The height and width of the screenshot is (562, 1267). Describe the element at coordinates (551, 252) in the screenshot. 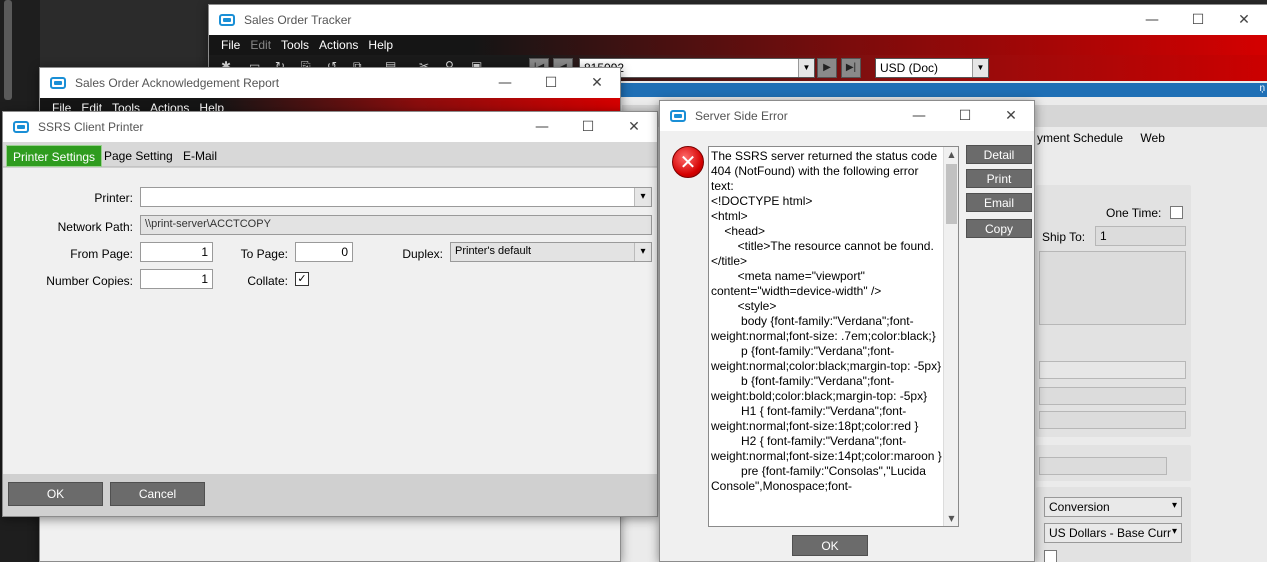

I see `duplex-select: Printer's default` at that location.